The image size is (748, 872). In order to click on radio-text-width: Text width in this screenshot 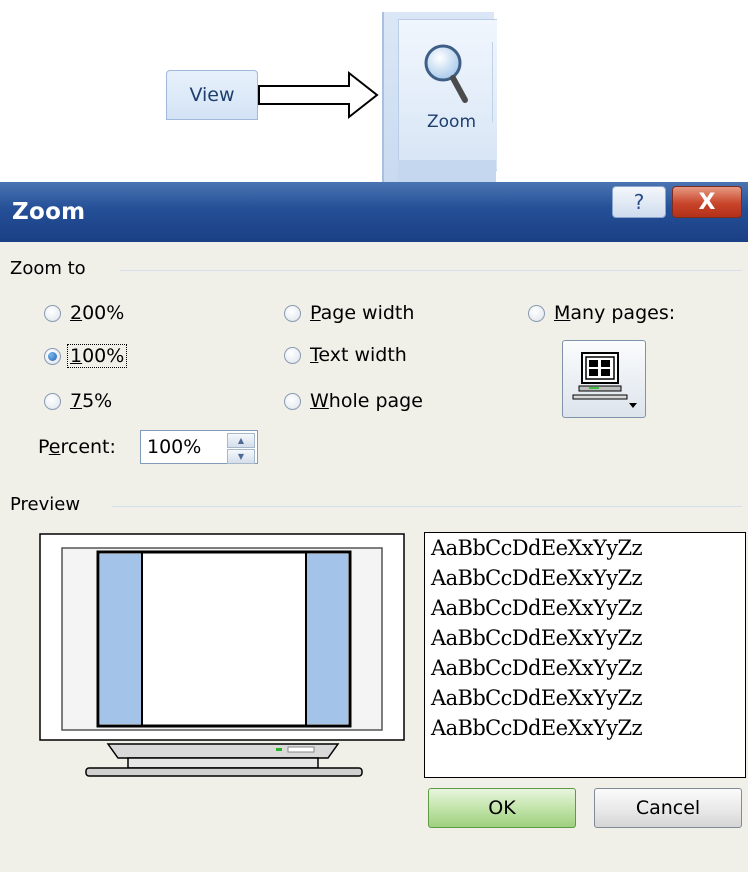, I will do `click(345, 355)`.